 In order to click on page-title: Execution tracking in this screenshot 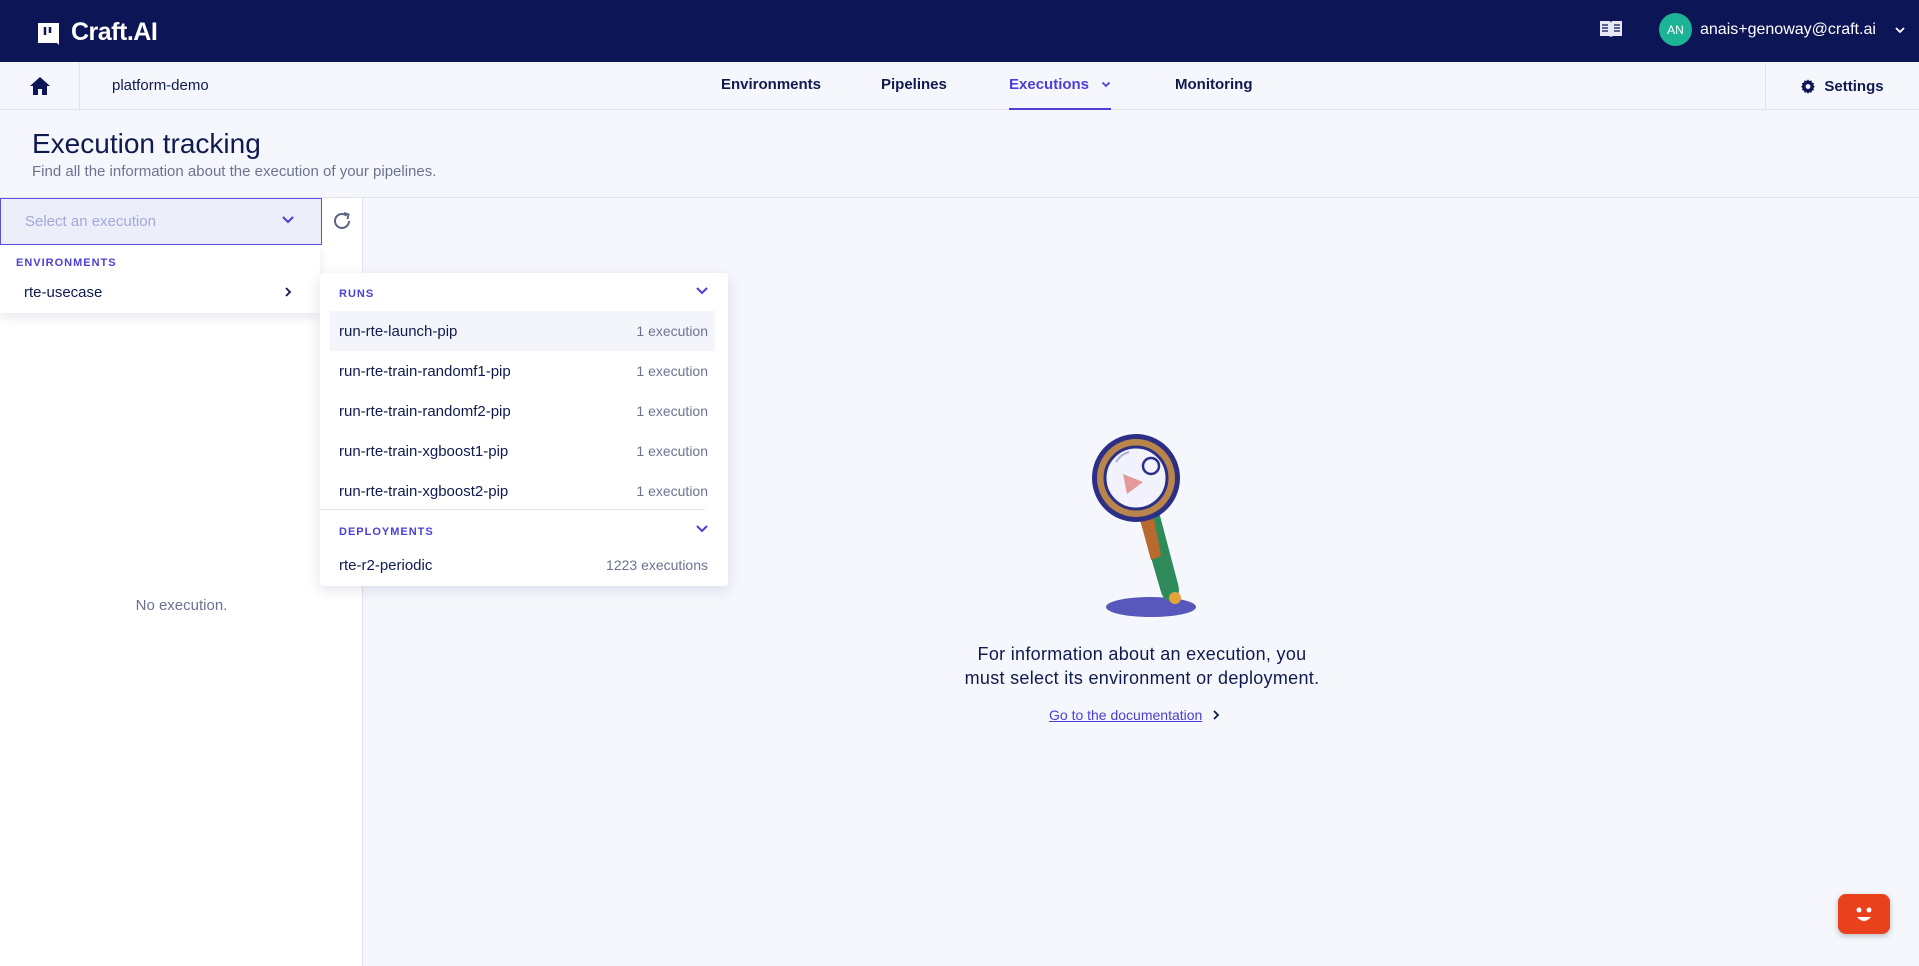, I will do `click(146, 143)`.